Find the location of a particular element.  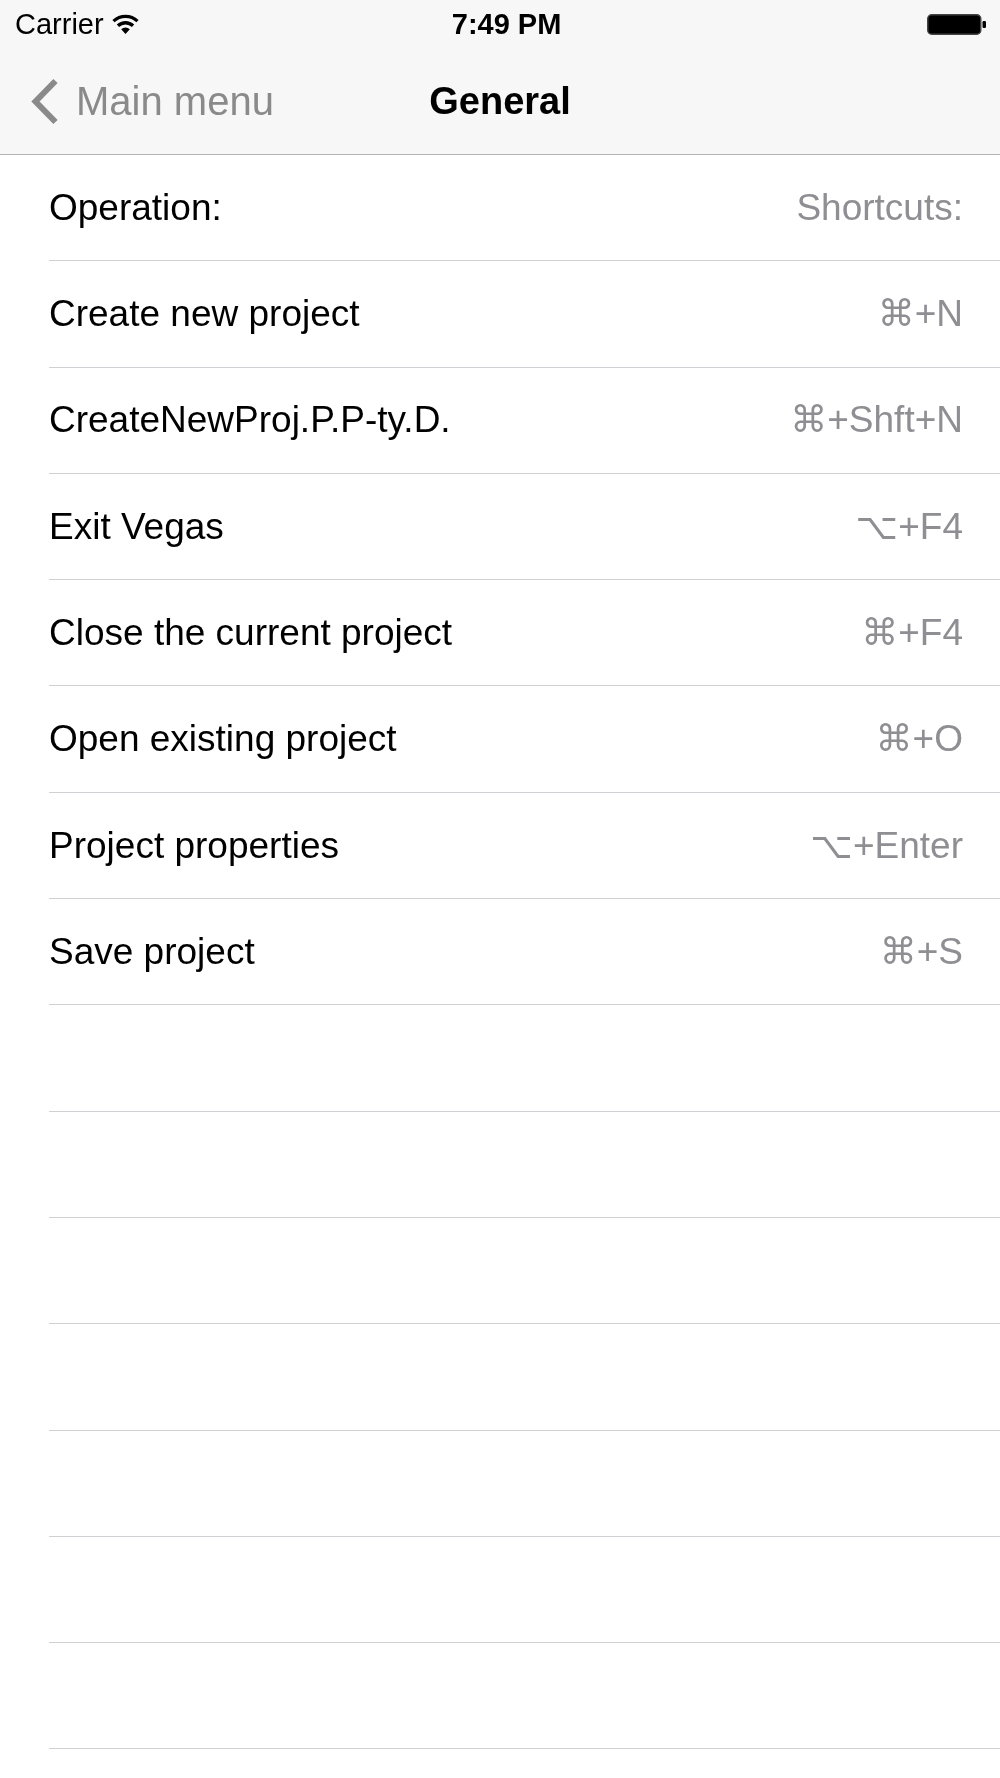

shortcut-text: ⌘+S is located at coordinates (921, 951).